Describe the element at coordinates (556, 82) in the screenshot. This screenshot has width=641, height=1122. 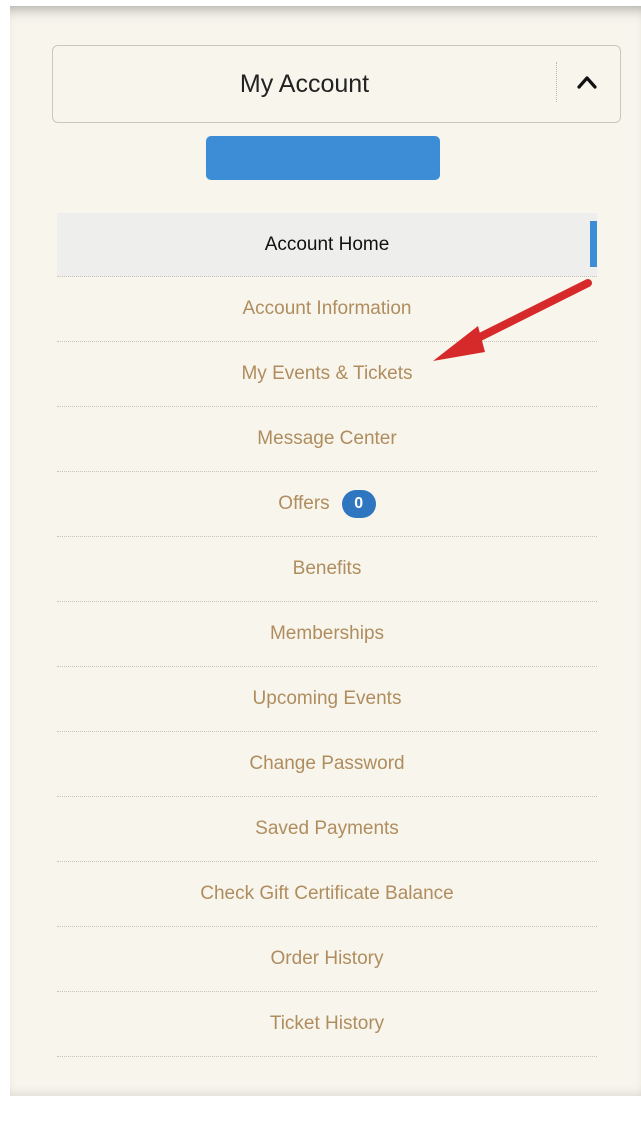
I see `header-divider` at that location.